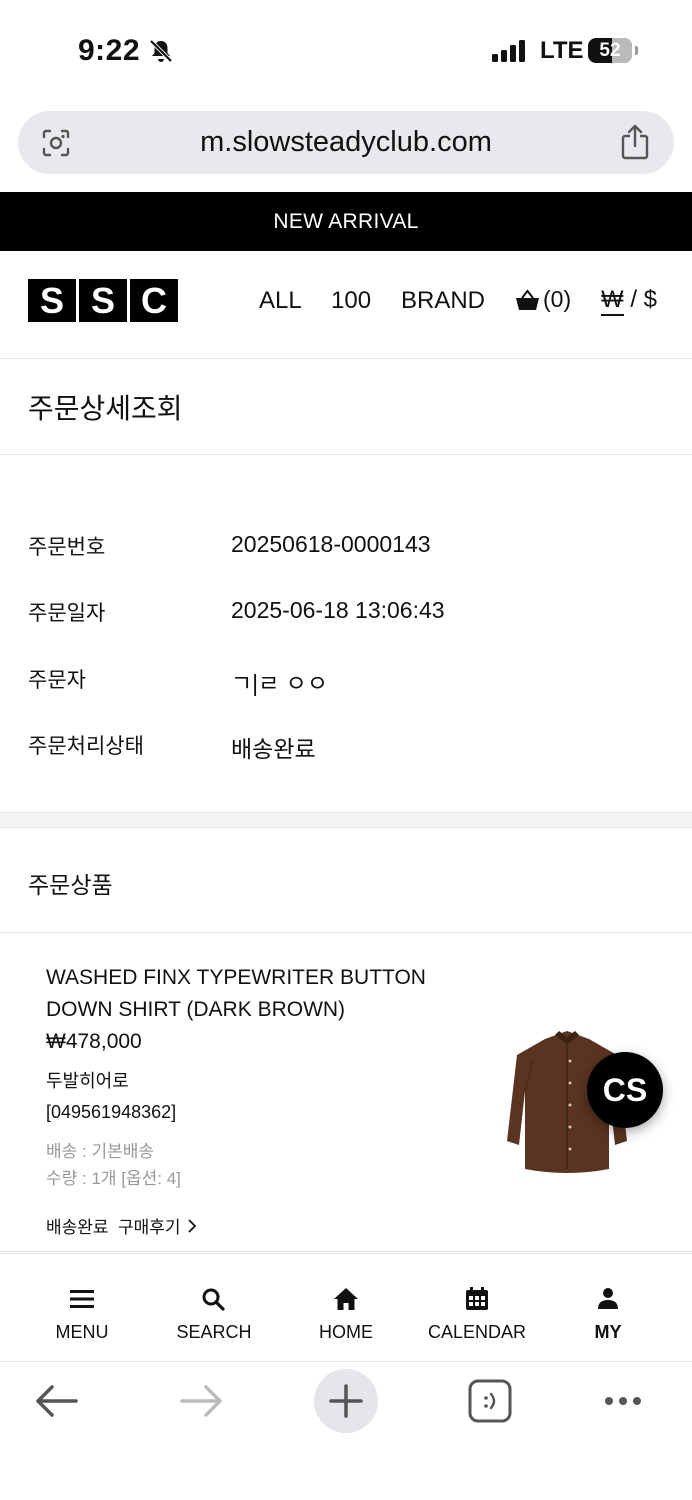  What do you see at coordinates (213, 1299) in the screenshot?
I see `search-icon` at bounding box center [213, 1299].